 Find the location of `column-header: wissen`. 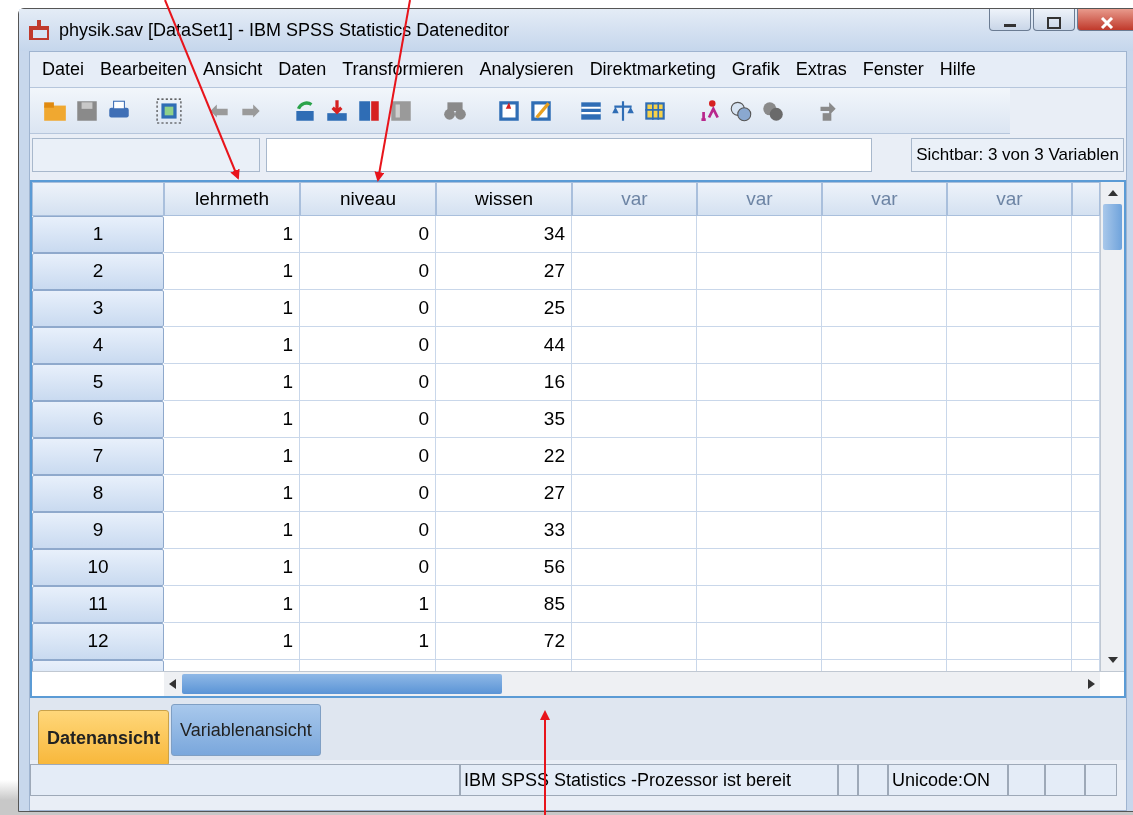

column-header: wissen is located at coordinates (504, 199).